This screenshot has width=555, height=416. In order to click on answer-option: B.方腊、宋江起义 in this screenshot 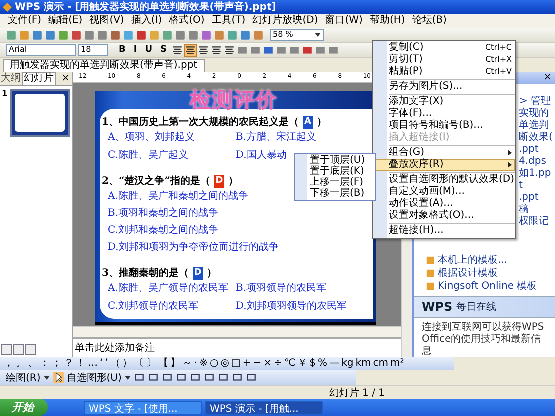, I will do `click(276, 138)`.